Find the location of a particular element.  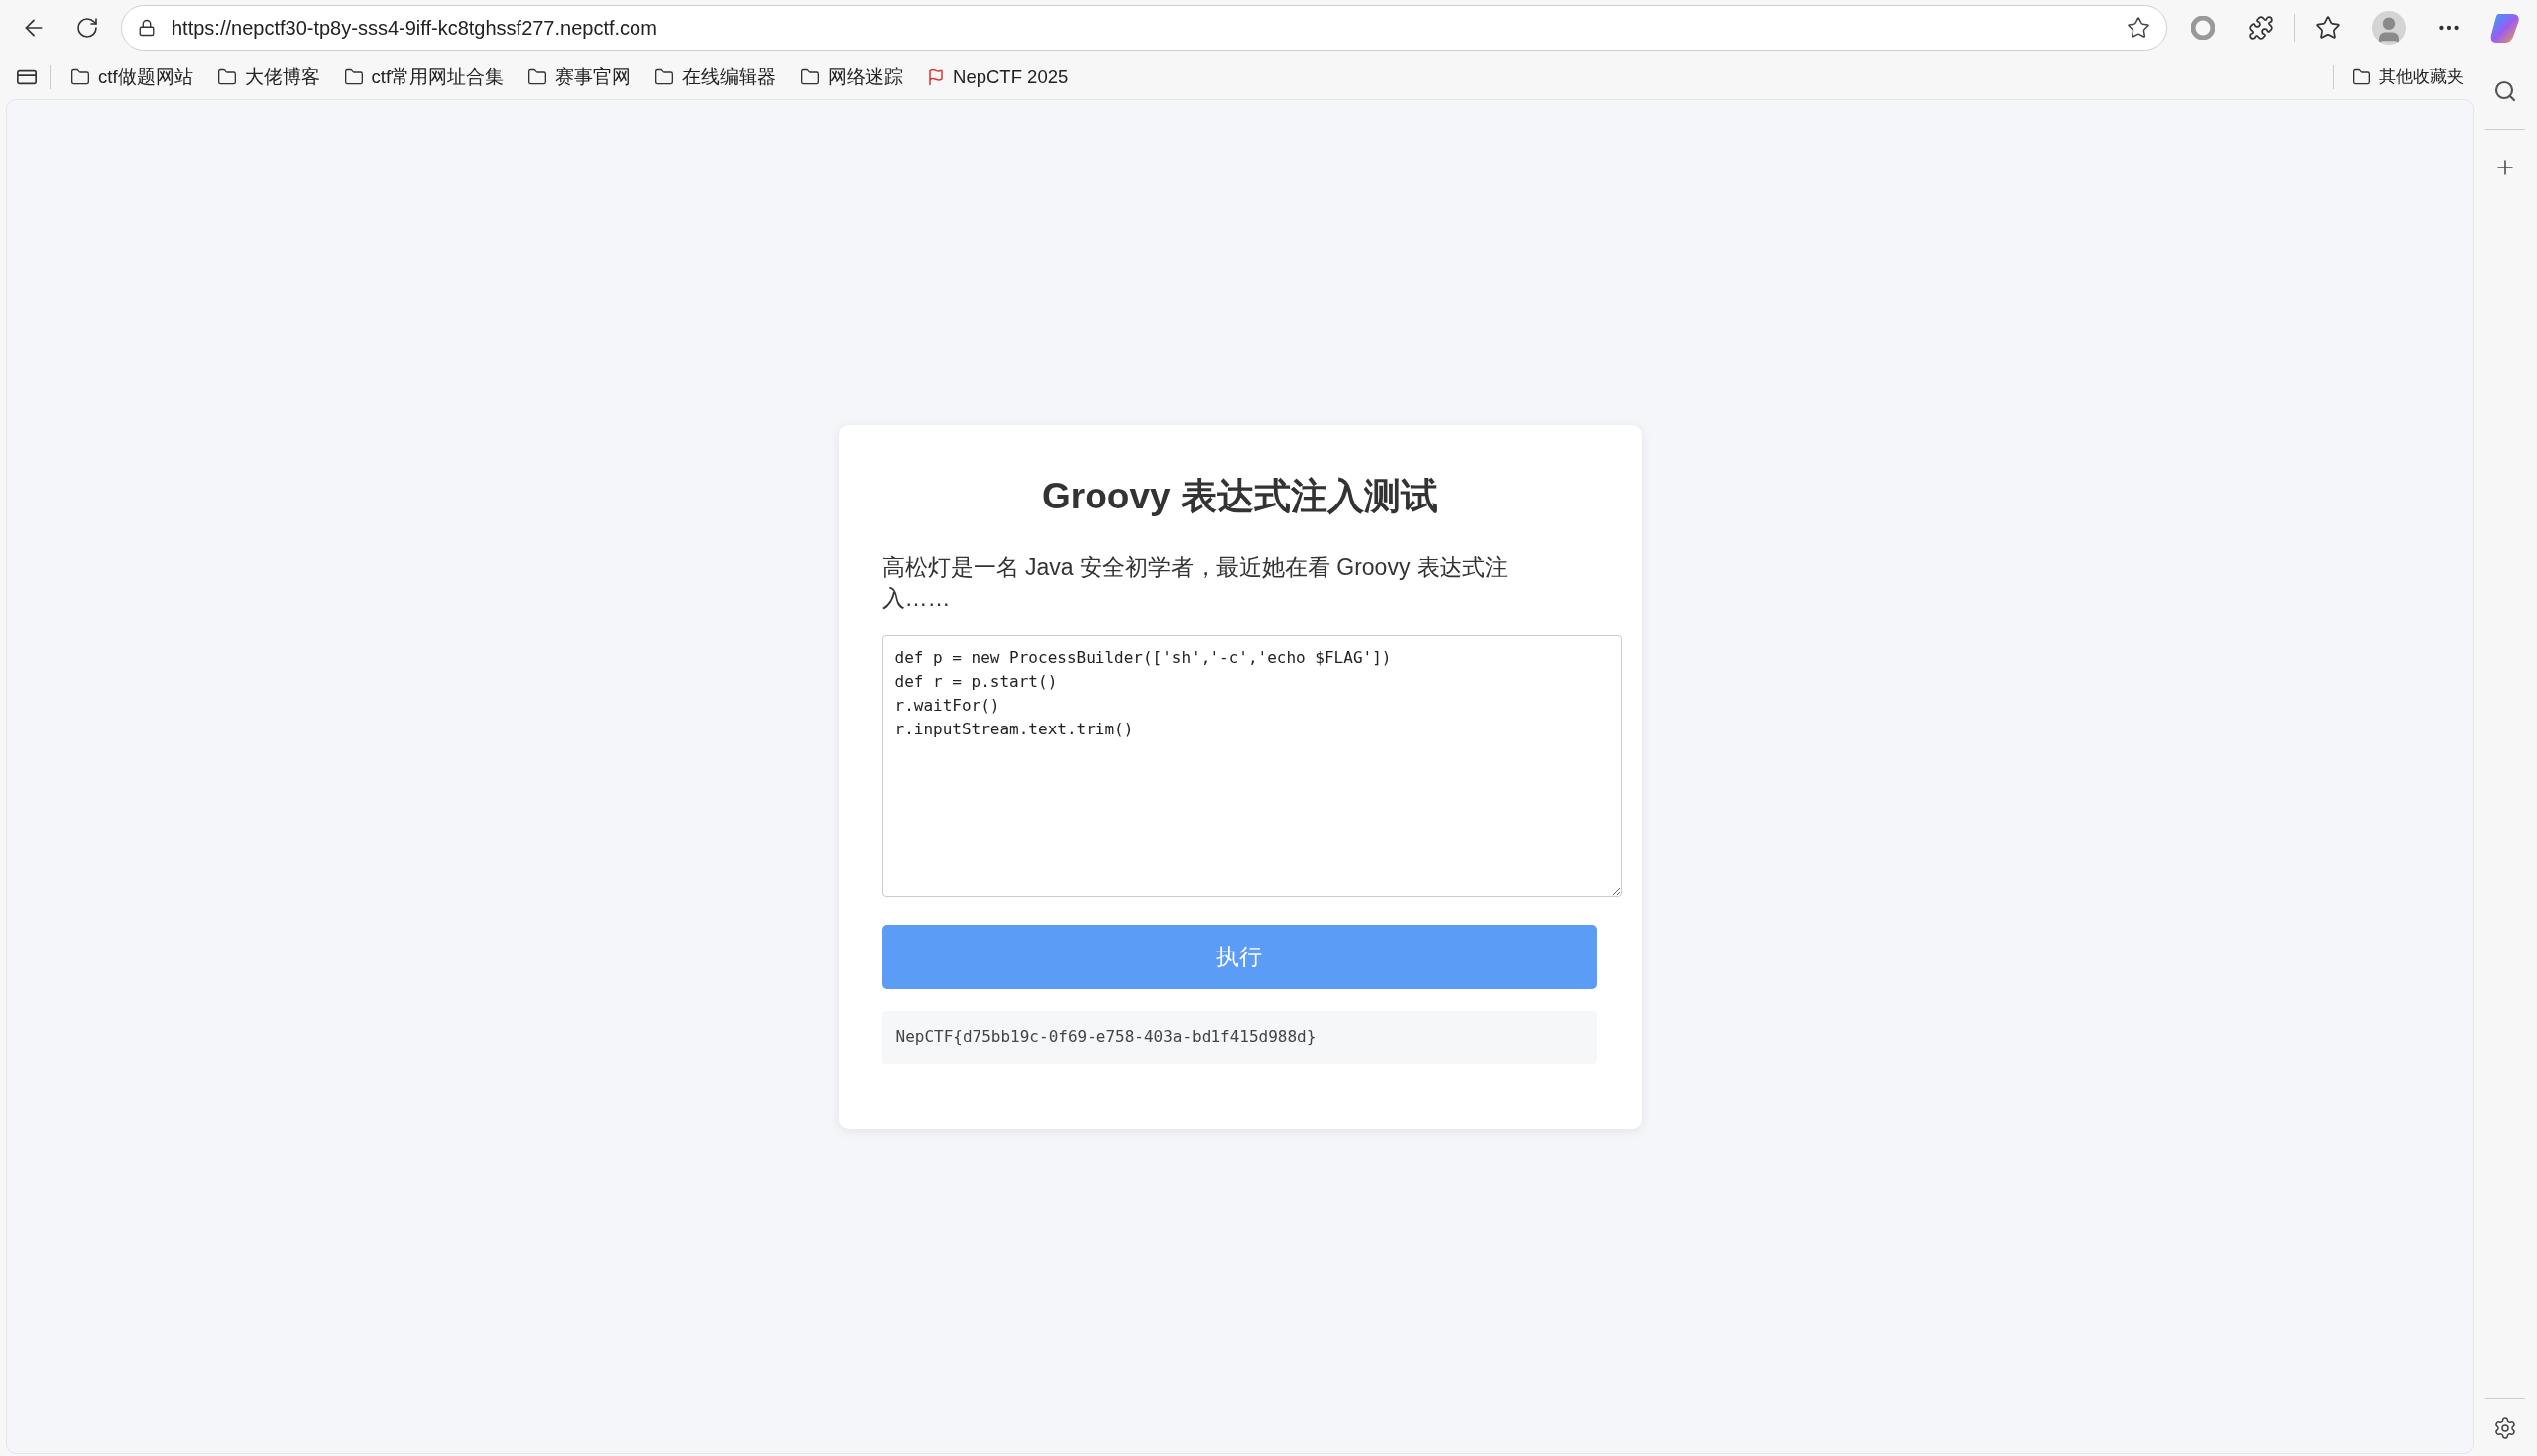

page-title: Groovy 表达式注入测试 is located at coordinates (1240, 496).